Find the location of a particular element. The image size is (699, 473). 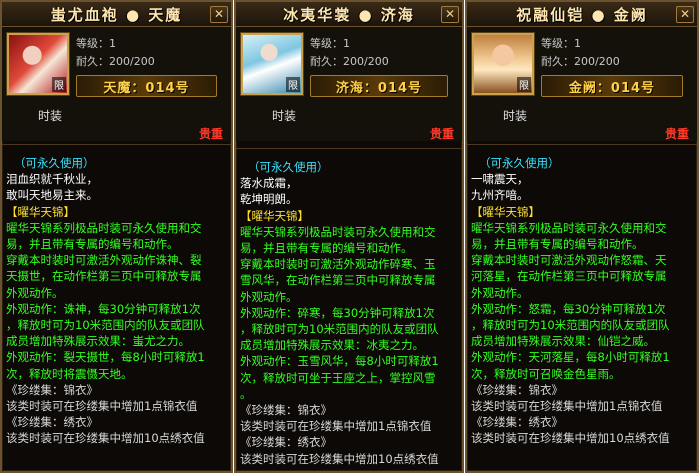

description-line: 外观动作：裂天摄世，每8小时可释放1 is located at coordinates (105, 357).